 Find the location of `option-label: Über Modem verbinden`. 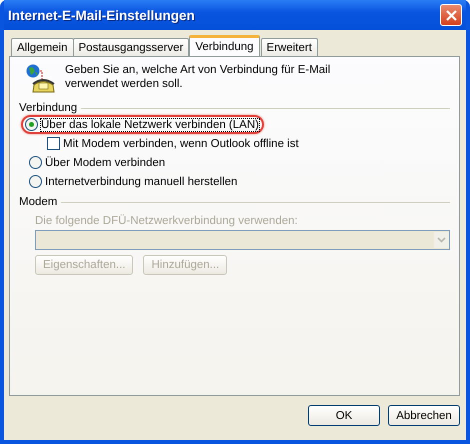

option-label: Über Modem verbinden is located at coordinates (105, 162).